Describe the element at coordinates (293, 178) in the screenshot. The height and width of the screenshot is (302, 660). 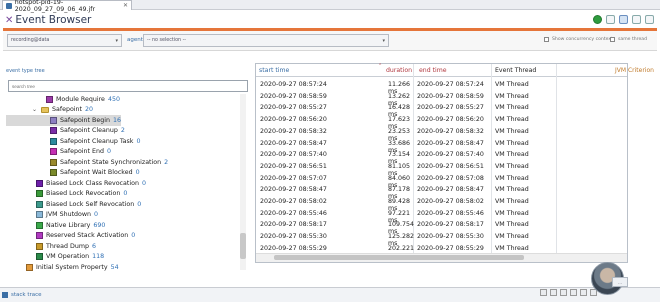
I see `cell-start-time: 2020-09-27 08:57:07` at that location.